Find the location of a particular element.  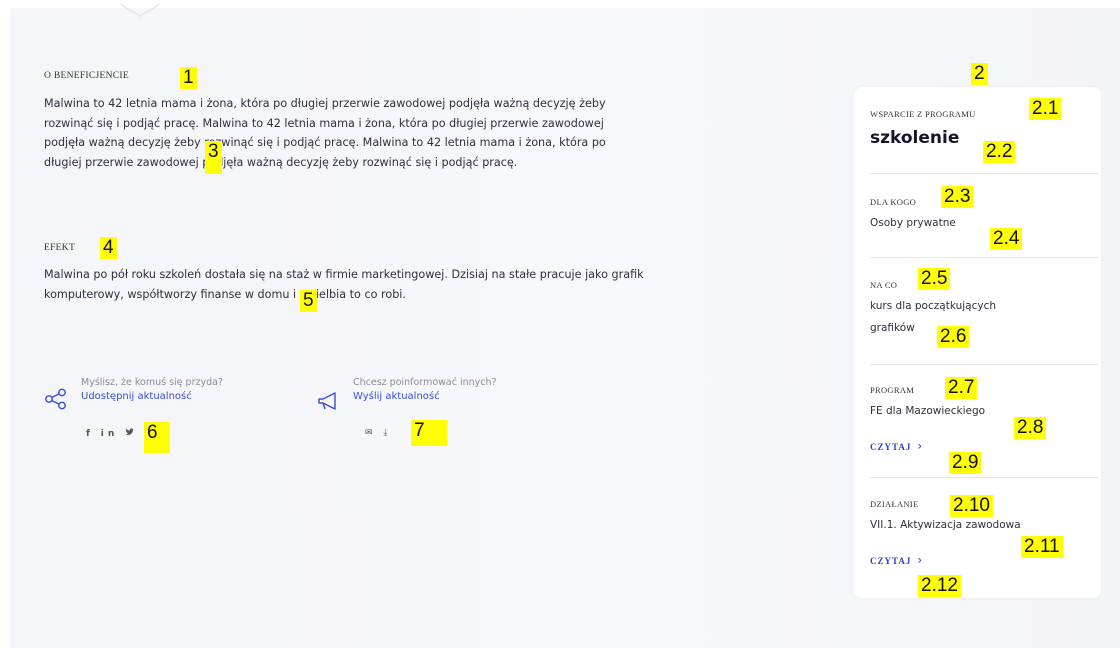

effect-heading: EFEKT is located at coordinates (60, 248).